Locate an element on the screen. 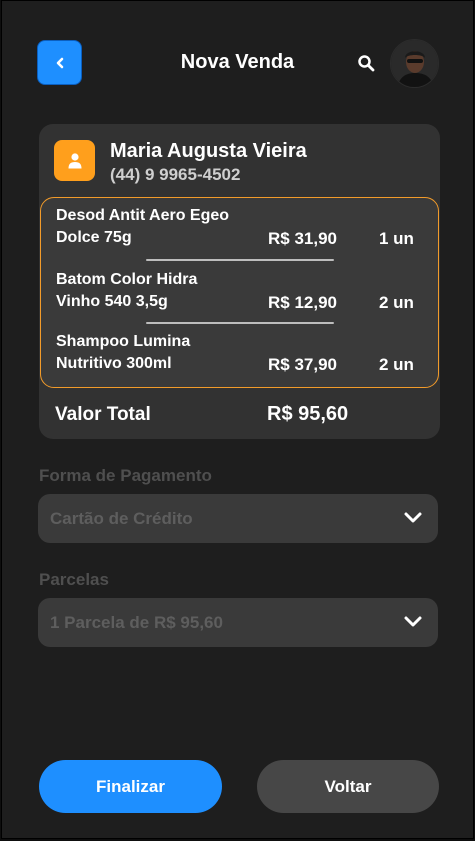  item-name: Shampoo Lumina Nutritivo 300ml is located at coordinates (156, 353).